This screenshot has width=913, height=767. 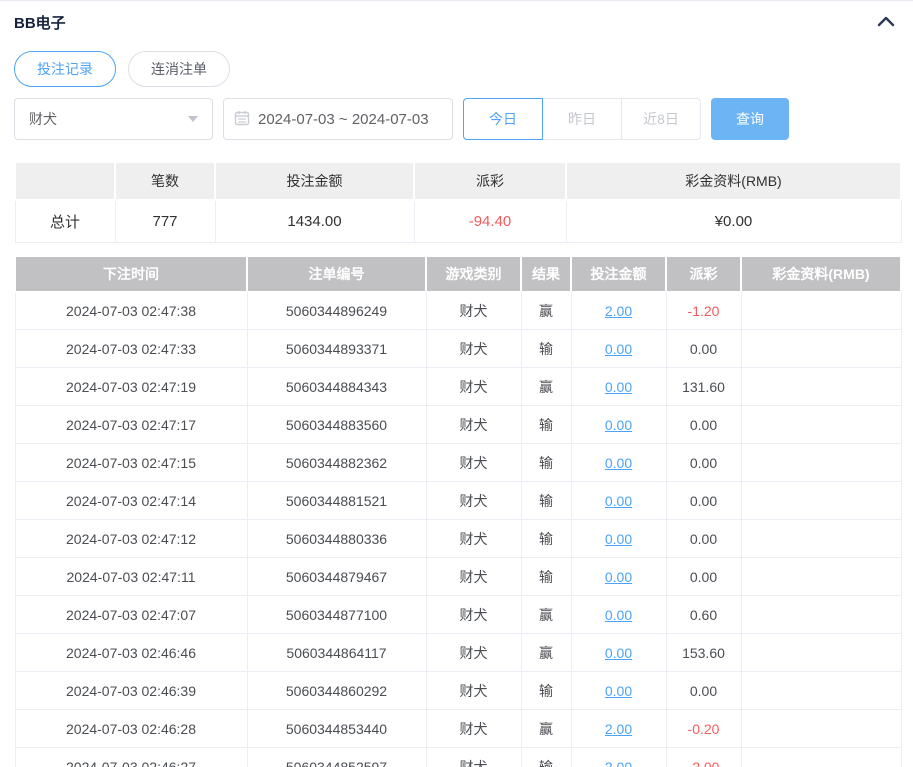 I want to click on summary-header-payout: 派彩, so click(x=490, y=181).